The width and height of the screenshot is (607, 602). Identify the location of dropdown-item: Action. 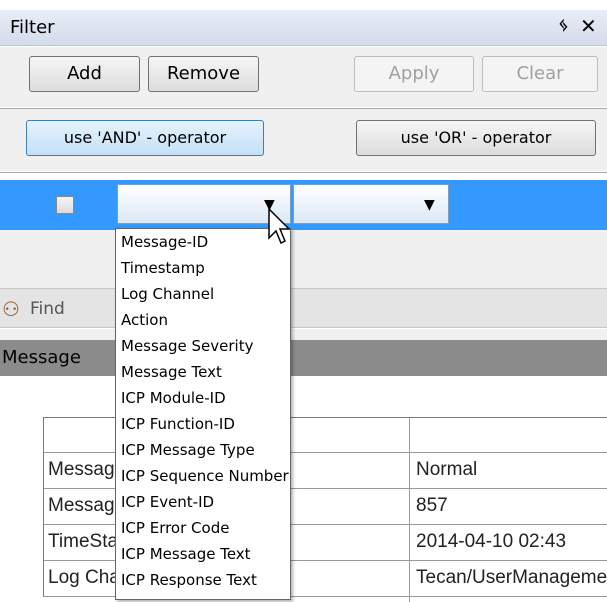
(144, 320).